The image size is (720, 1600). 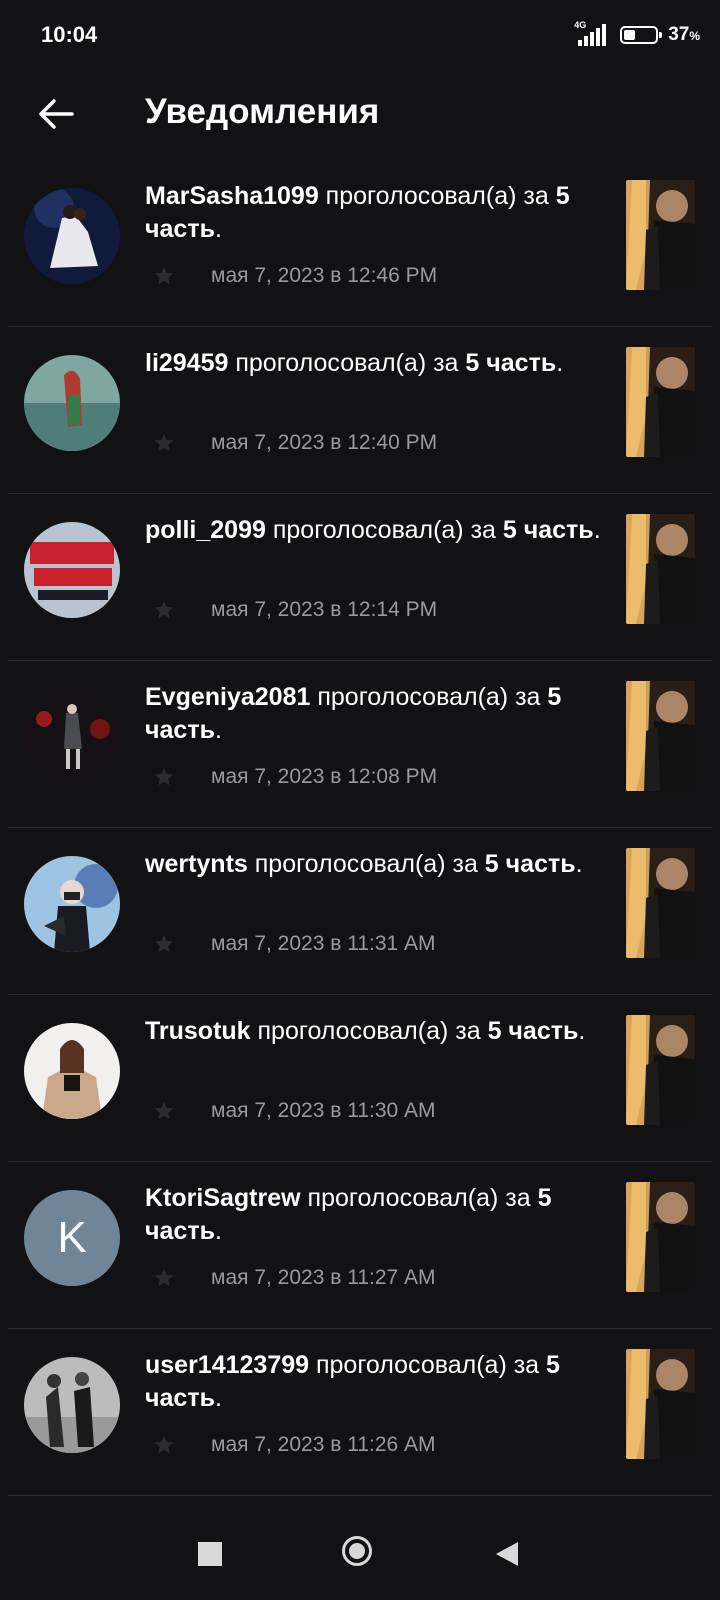 What do you see at coordinates (360, 35) in the screenshot?
I see `status-bar: 10:04 4G 37%` at bounding box center [360, 35].